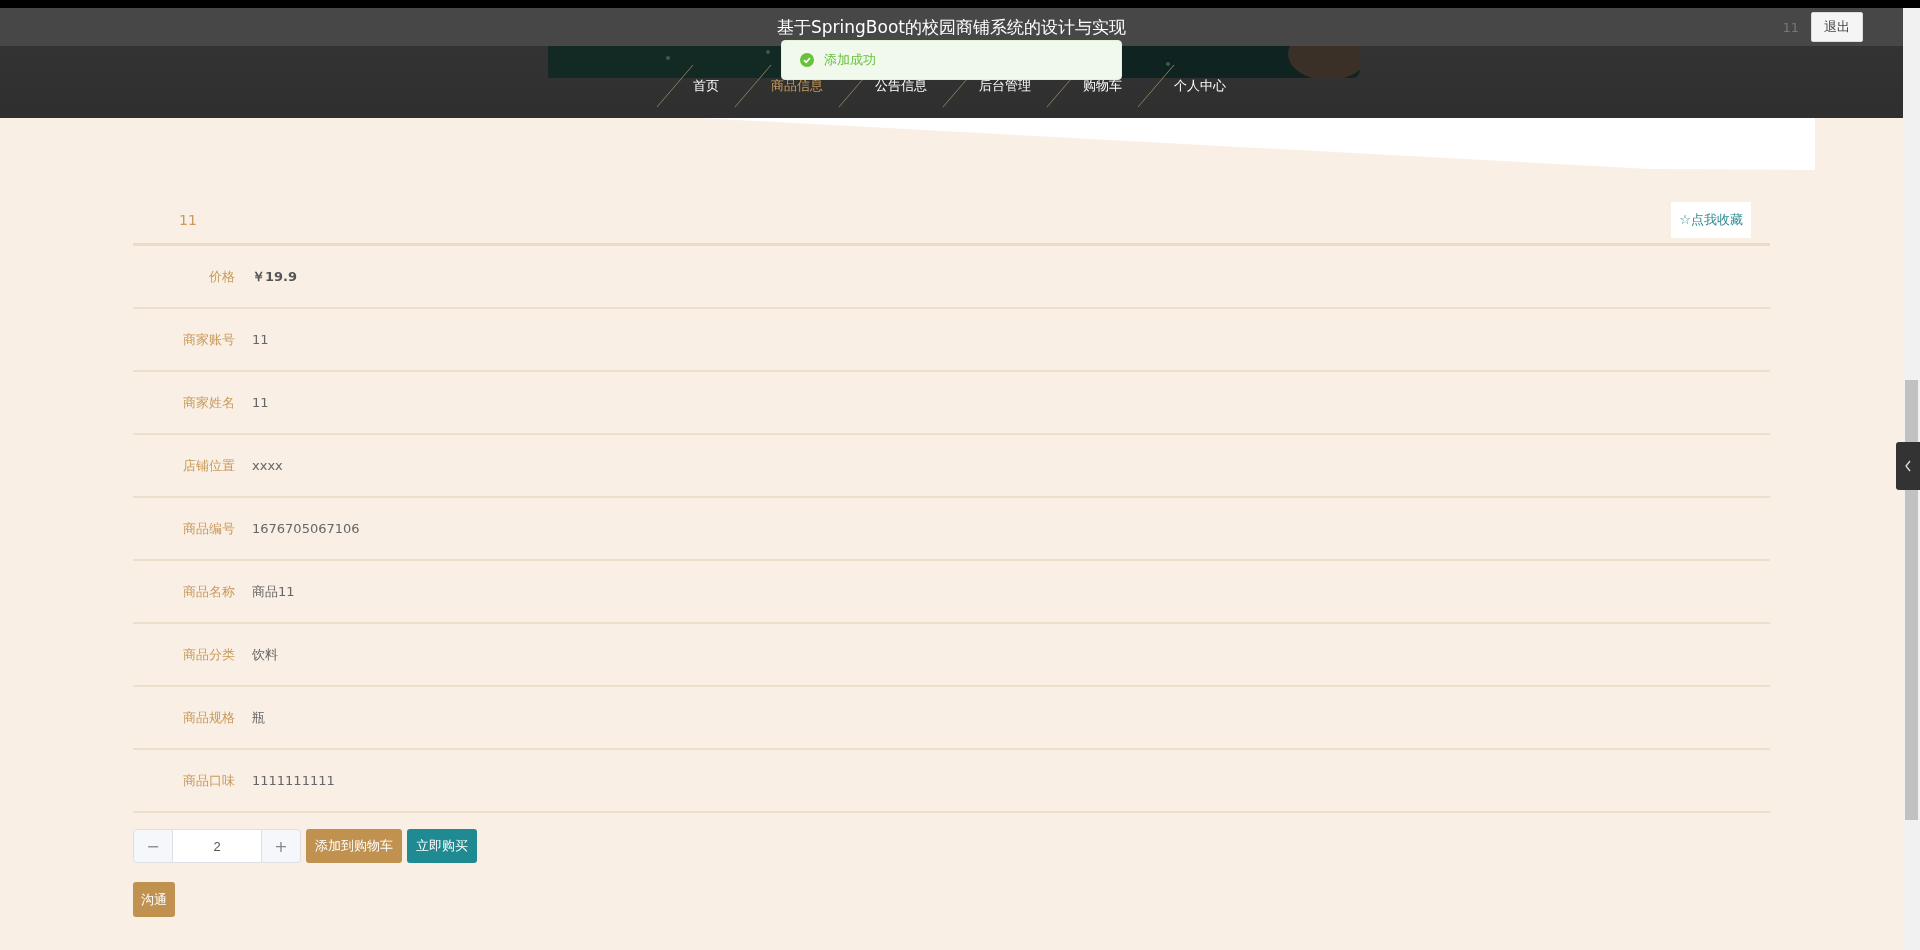 The width and height of the screenshot is (1920, 950). I want to click on field-label: 商家姓名, so click(208, 402).